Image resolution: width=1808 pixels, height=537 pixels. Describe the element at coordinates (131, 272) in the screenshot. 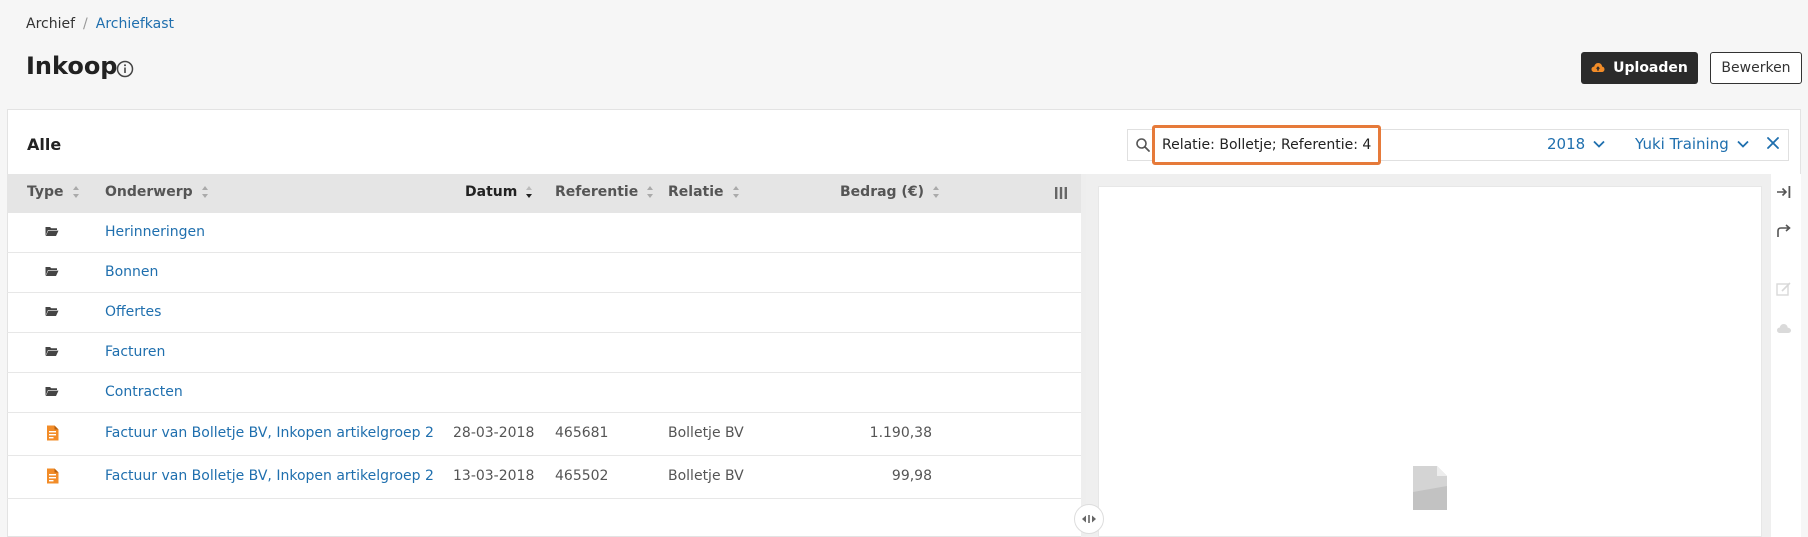

I see `folder-link: Bonnen` at that location.